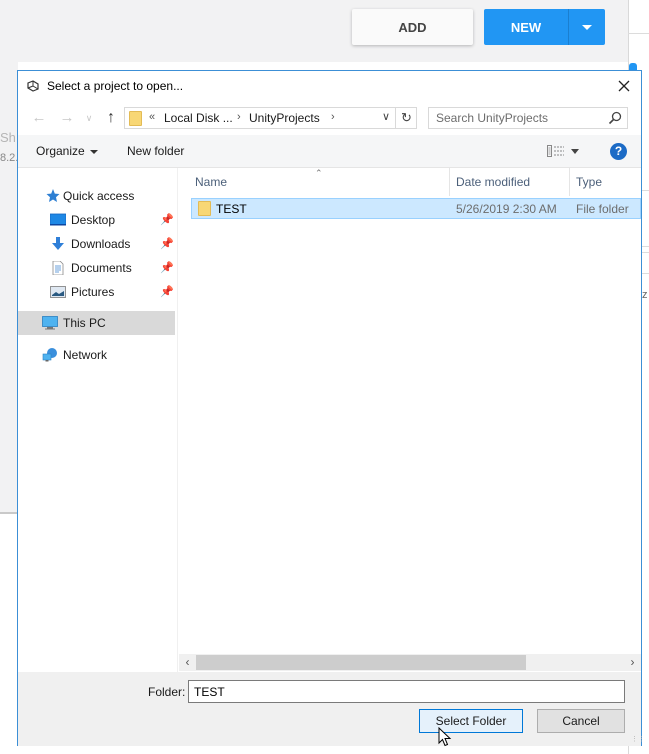 The width and height of the screenshot is (649, 754). Describe the element at coordinates (53, 195) in the screenshot. I see `star-icon` at that location.